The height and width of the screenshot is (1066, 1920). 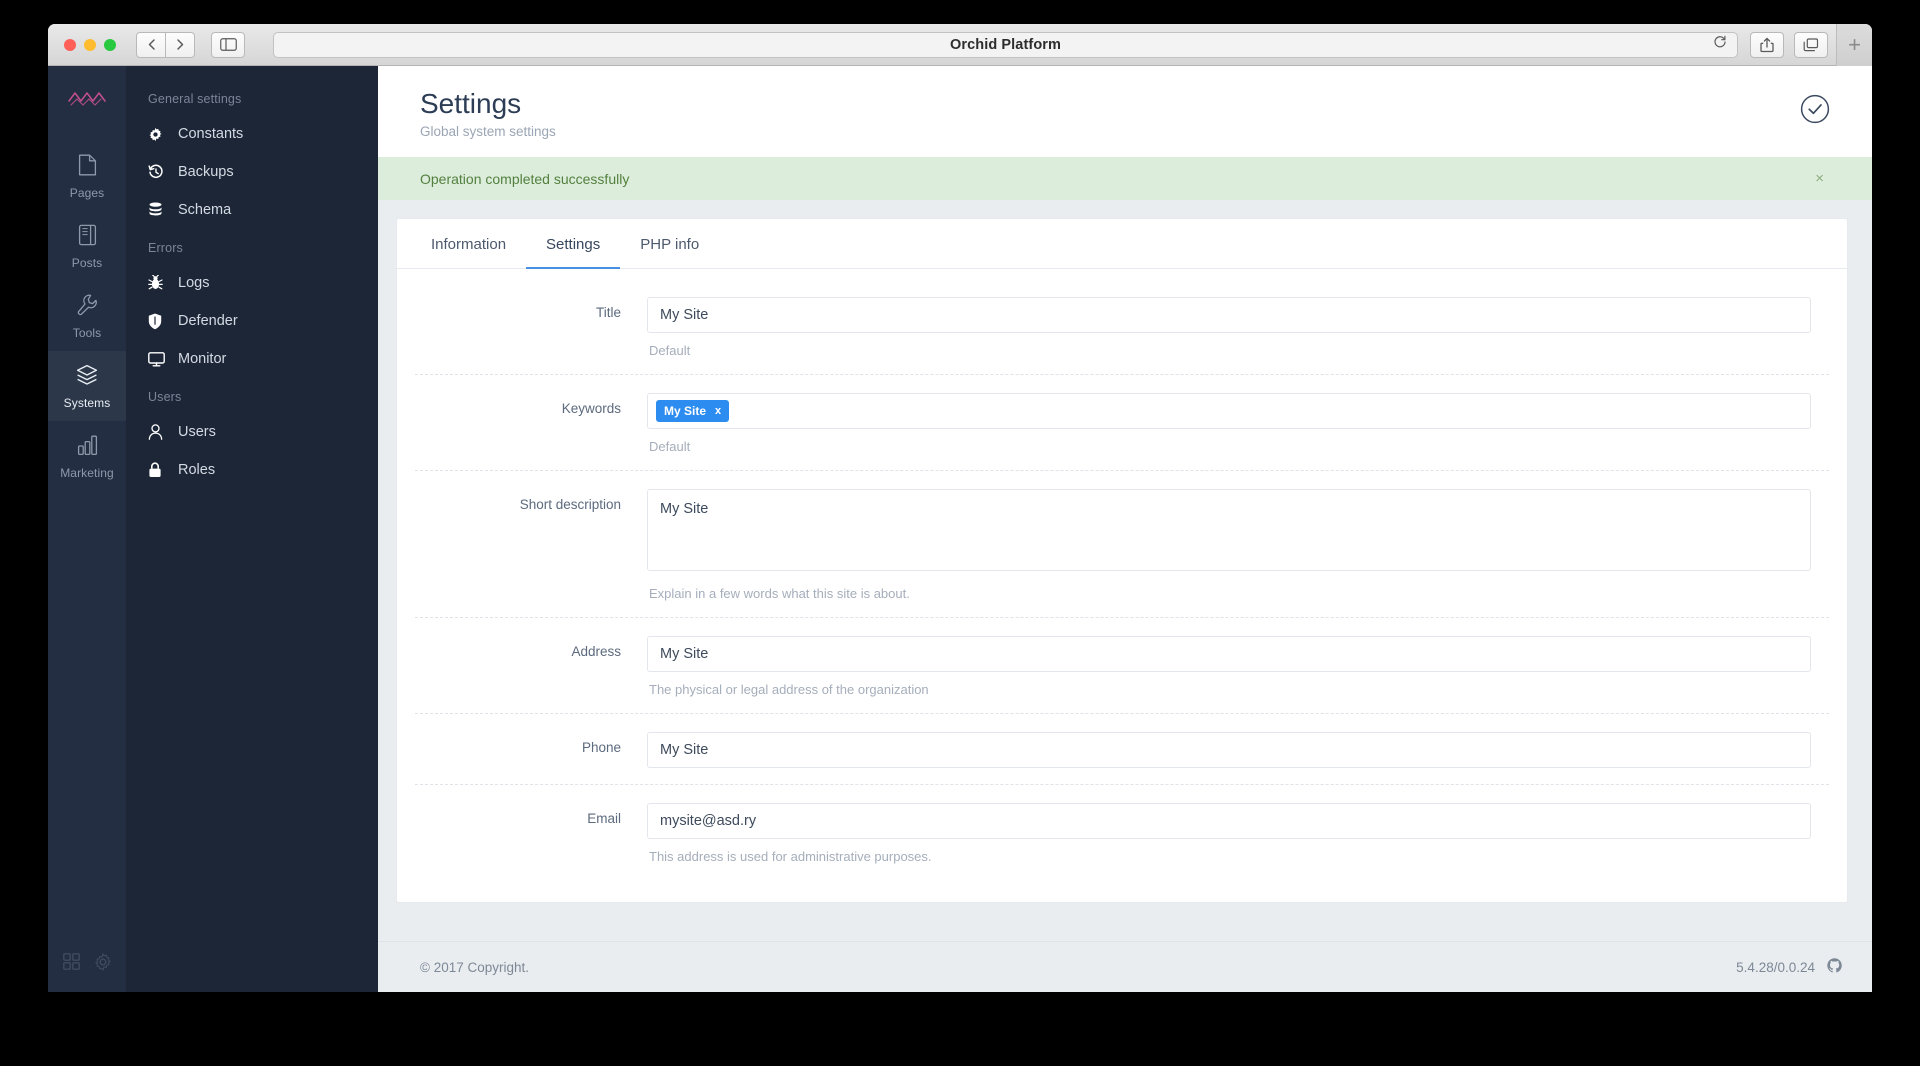 What do you see at coordinates (1789, 44) in the screenshot?
I see `browser-toolbar-right` at bounding box center [1789, 44].